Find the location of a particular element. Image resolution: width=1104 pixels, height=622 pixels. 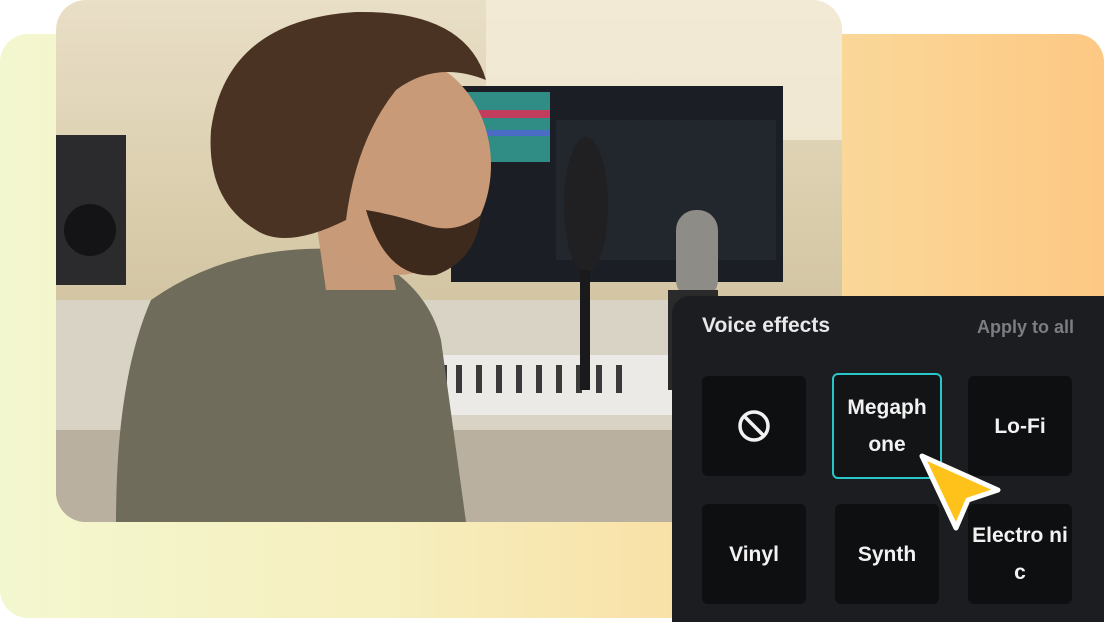

effect-label: Lo-Fi is located at coordinates (1020, 426).